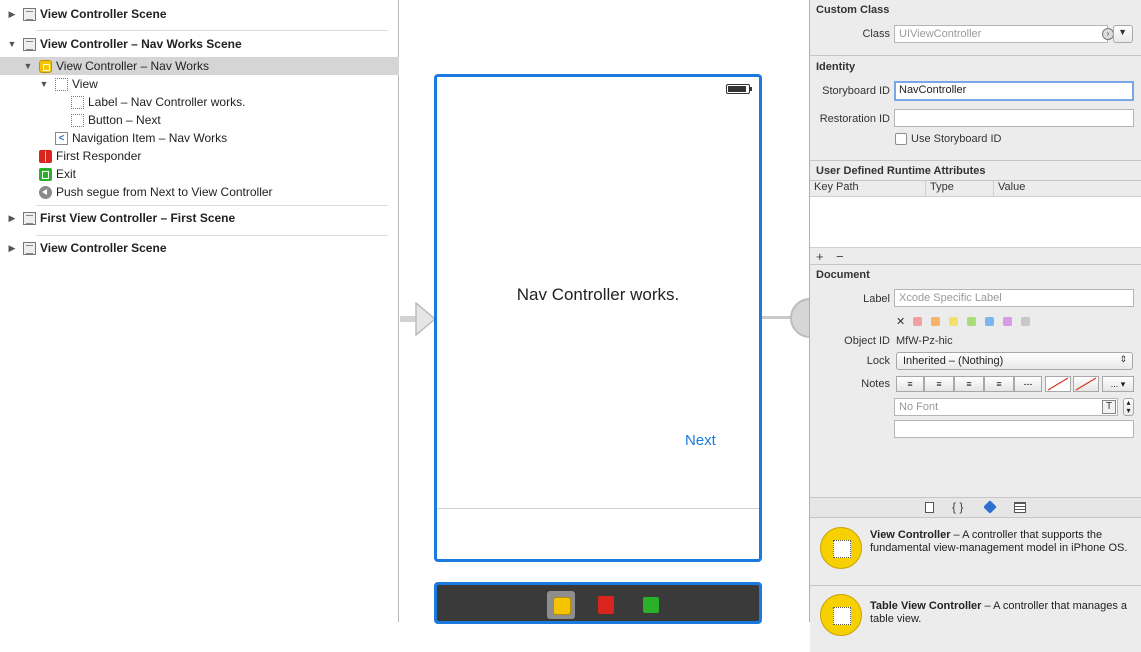 The height and width of the screenshot is (652, 1141). Describe the element at coordinates (957, 507) in the screenshot. I see `code-snippet-library-icon: { }` at that location.